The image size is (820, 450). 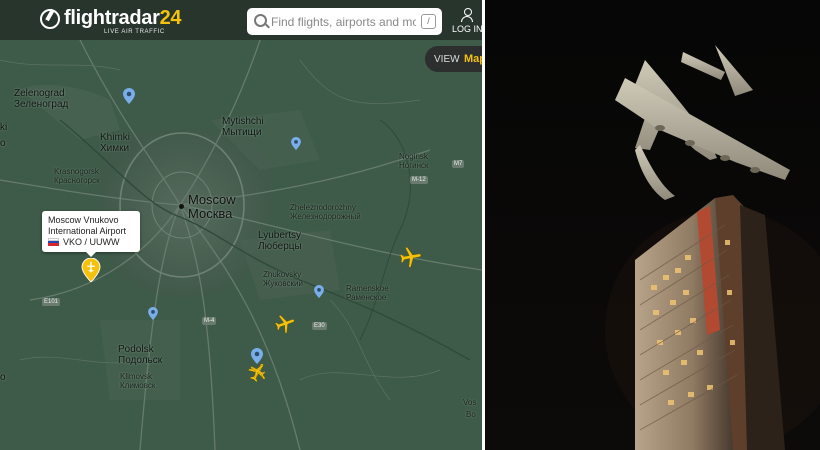 What do you see at coordinates (134, 32) in the screenshot?
I see `logo-tagline: LIVE AIR TRAFFIC` at bounding box center [134, 32].